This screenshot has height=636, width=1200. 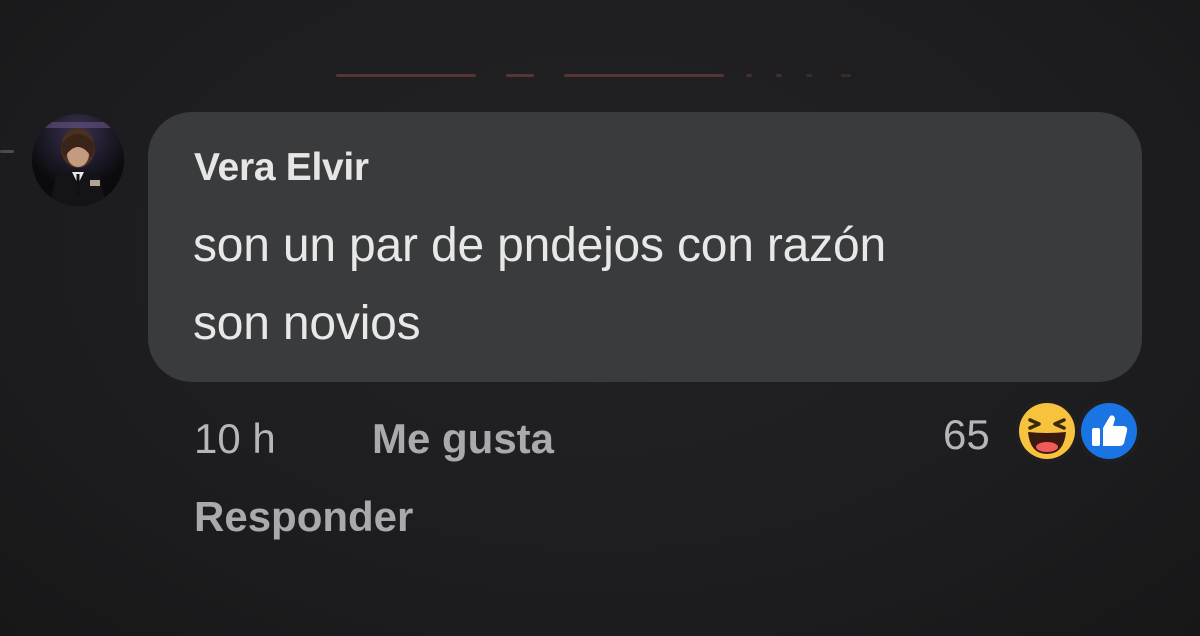 I want to click on comment-text-line-1: son un par de pndejos con razón, so click(x=539, y=245).